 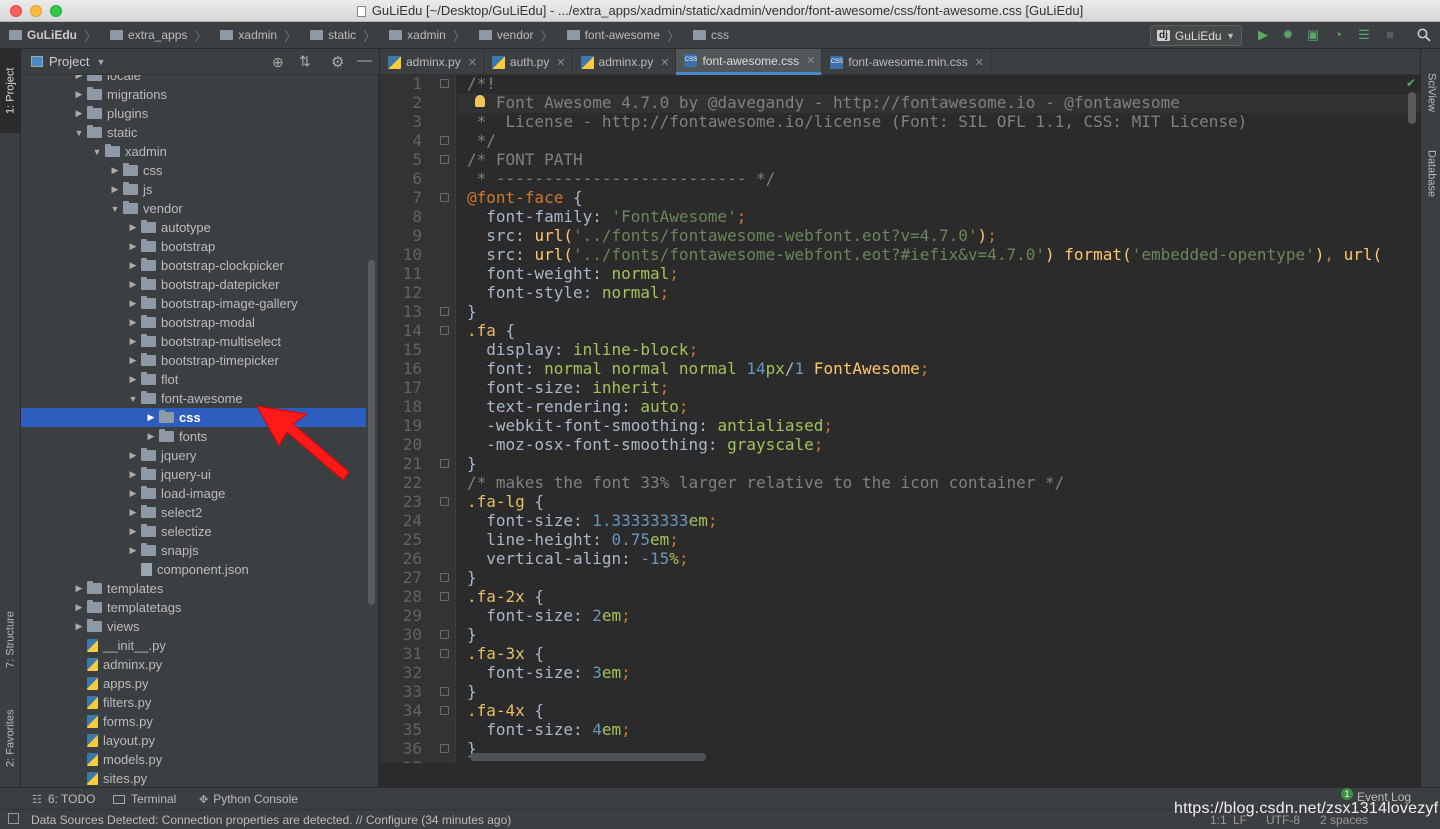 What do you see at coordinates (193, 246) in the screenshot?
I see `tree-item: ▶ bootstrap` at bounding box center [193, 246].